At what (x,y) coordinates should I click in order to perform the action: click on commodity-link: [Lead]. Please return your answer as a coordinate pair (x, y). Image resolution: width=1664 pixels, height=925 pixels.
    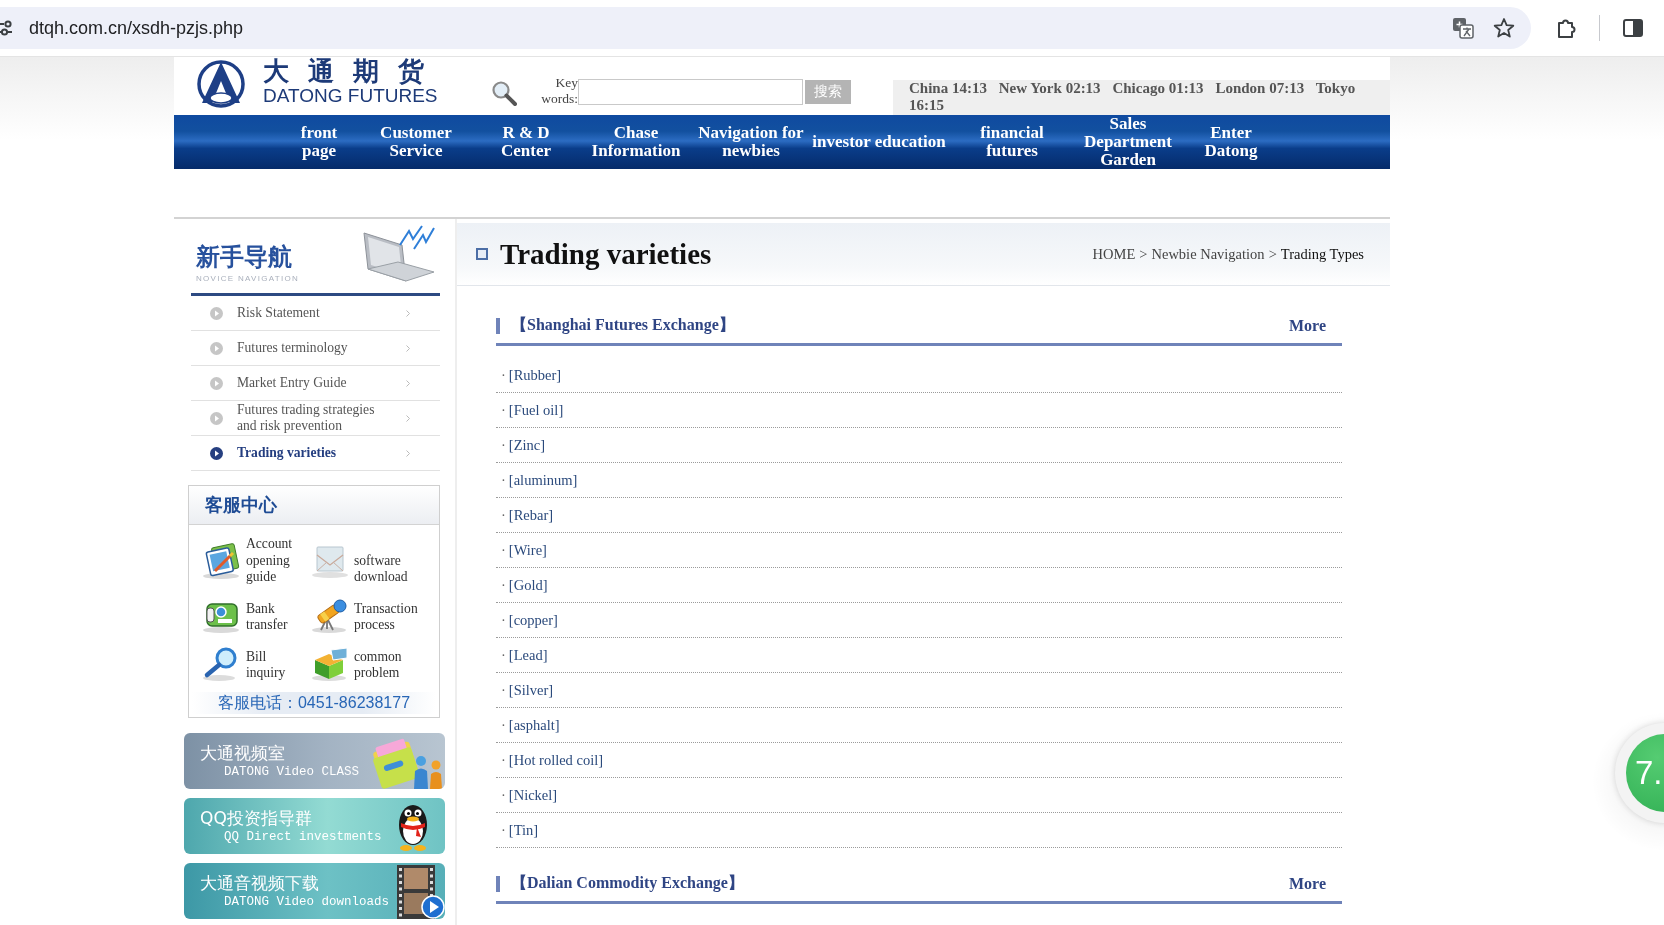
    Looking at the image, I should click on (528, 655).